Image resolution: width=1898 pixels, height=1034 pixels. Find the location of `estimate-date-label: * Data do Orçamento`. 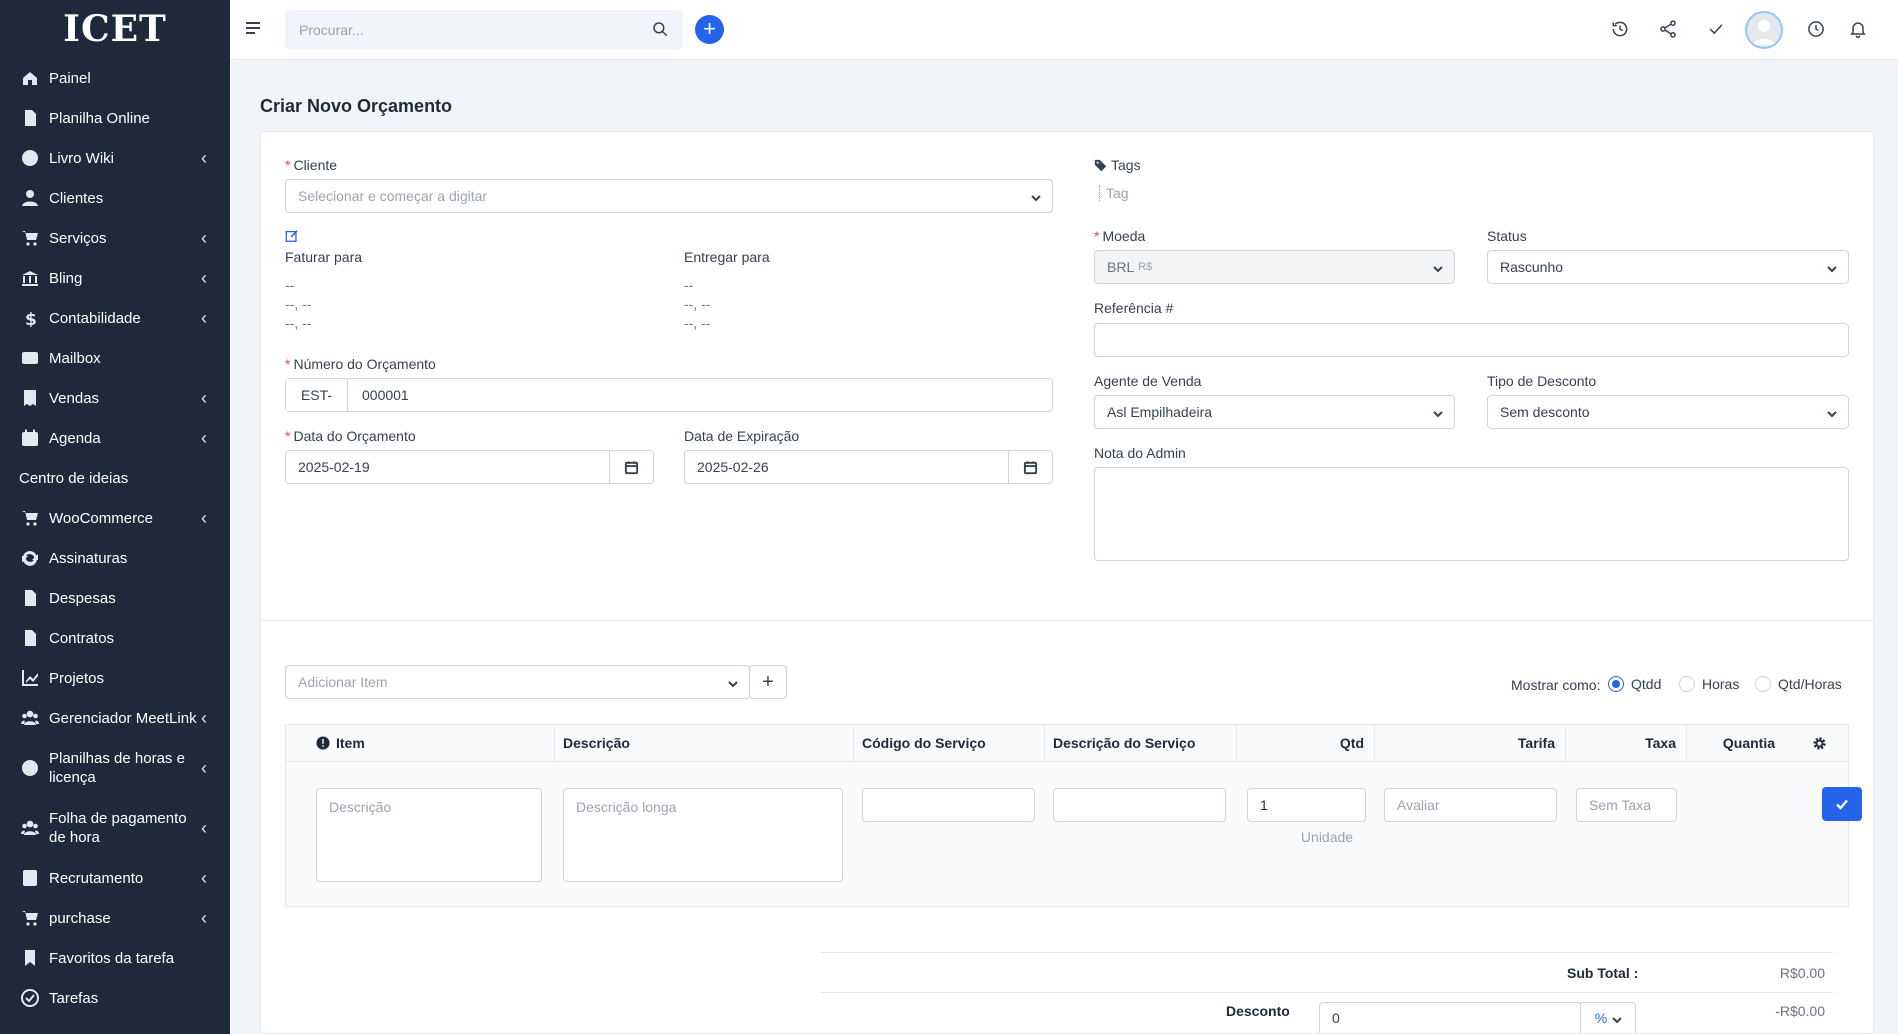

estimate-date-label: * Data do Orçamento is located at coordinates (350, 436).